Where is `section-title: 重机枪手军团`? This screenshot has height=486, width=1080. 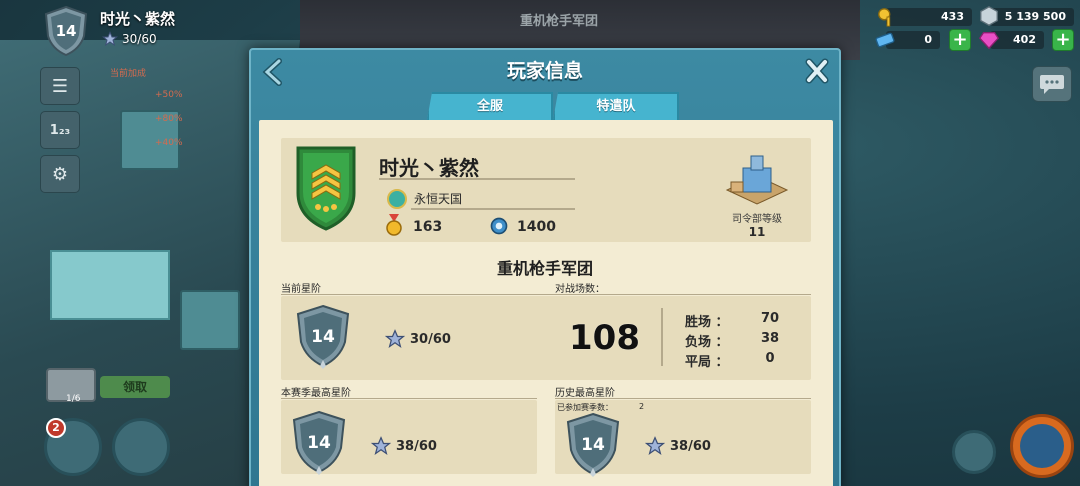 section-title: 重机枪手军团 is located at coordinates (544, 268).